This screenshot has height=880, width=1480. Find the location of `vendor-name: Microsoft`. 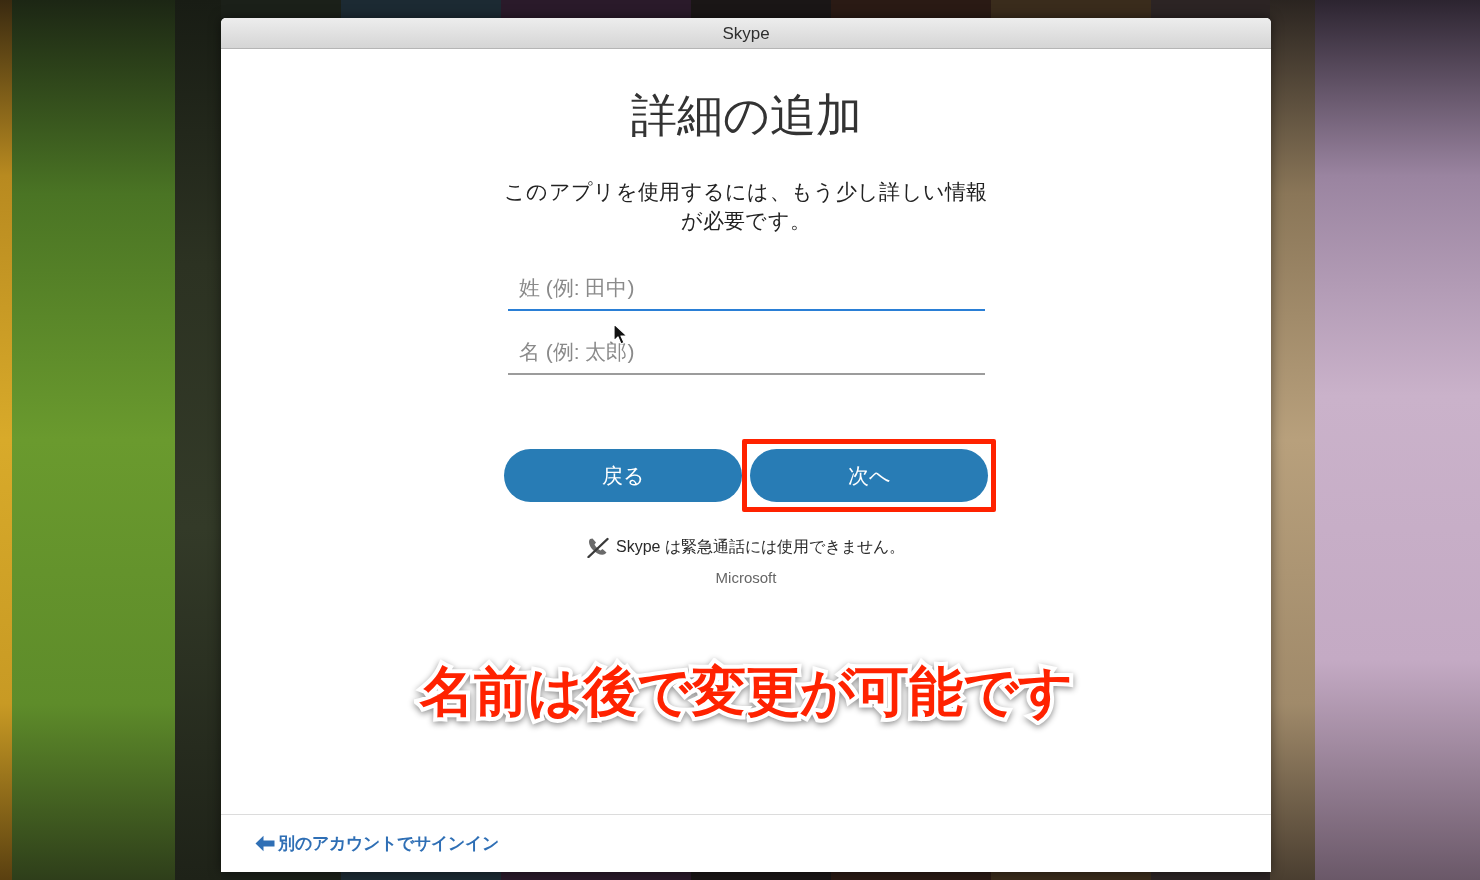

vendor-name: Microsoft is located at coordinates (746, 578).